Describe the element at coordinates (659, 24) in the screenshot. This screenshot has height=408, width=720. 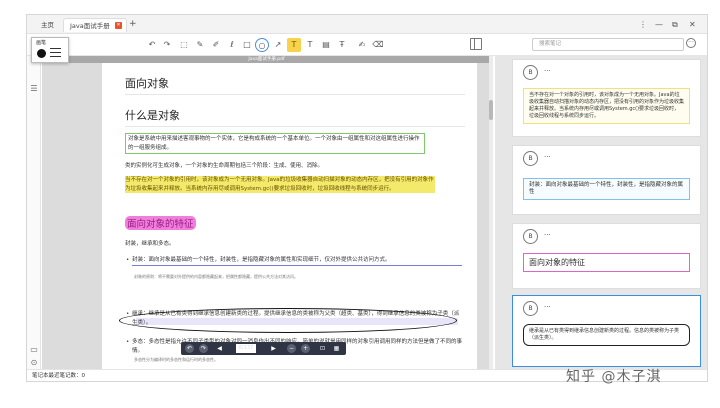
I see `minimize-button: —` at that location.